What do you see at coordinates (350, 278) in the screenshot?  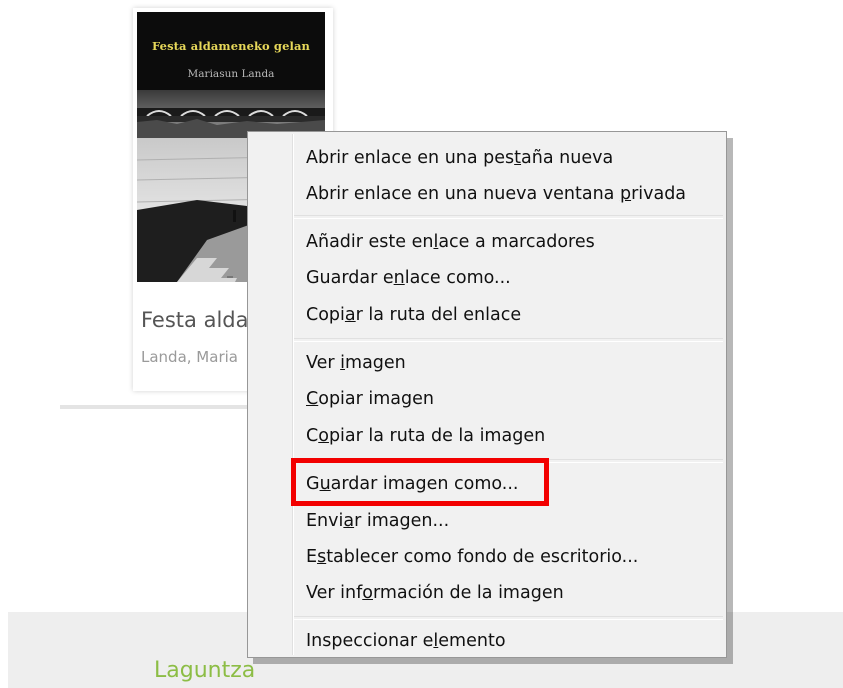 I see `menu-item-label: Guardar e` at bounding box center [350, 278].